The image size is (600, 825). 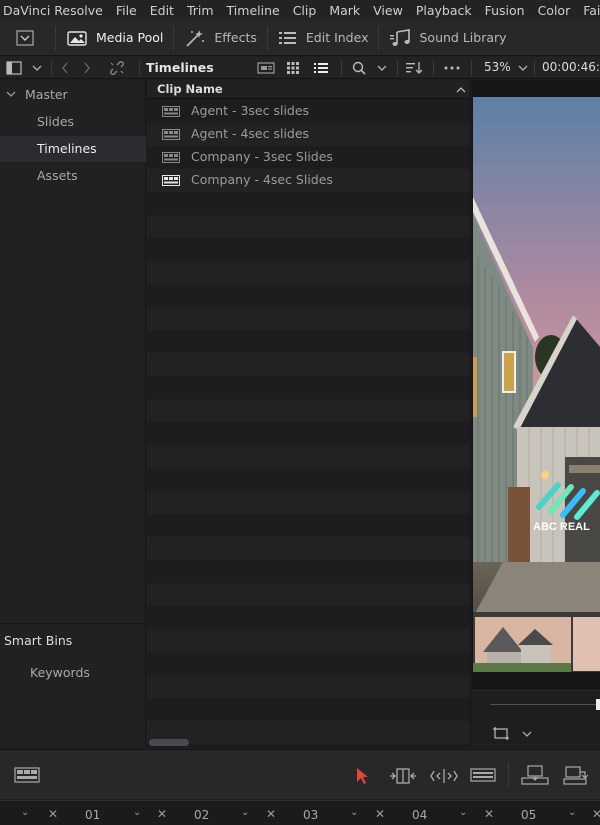 I want to click on media-pool-button: Media Pool, so click(x=114, y=38).